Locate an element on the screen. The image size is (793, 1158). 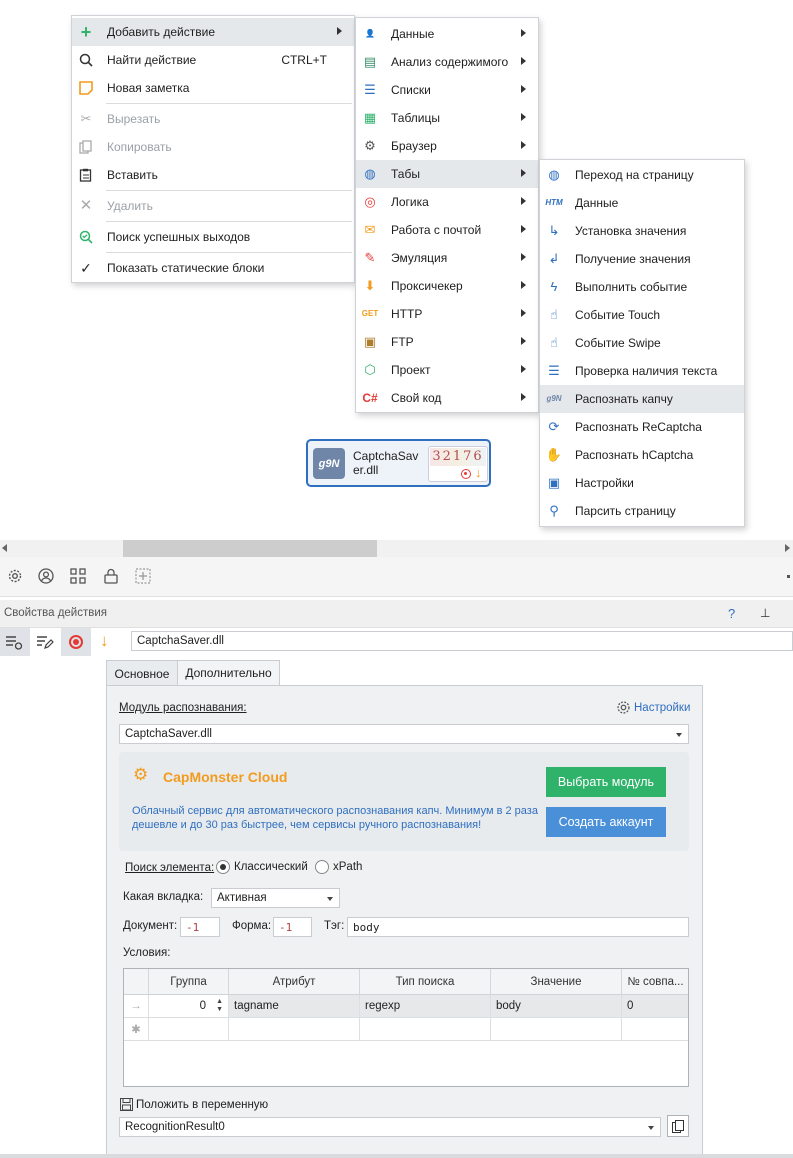
menu-item-find-success-outputs: Поиск успешных выходов is located at coordinates (213, 237).